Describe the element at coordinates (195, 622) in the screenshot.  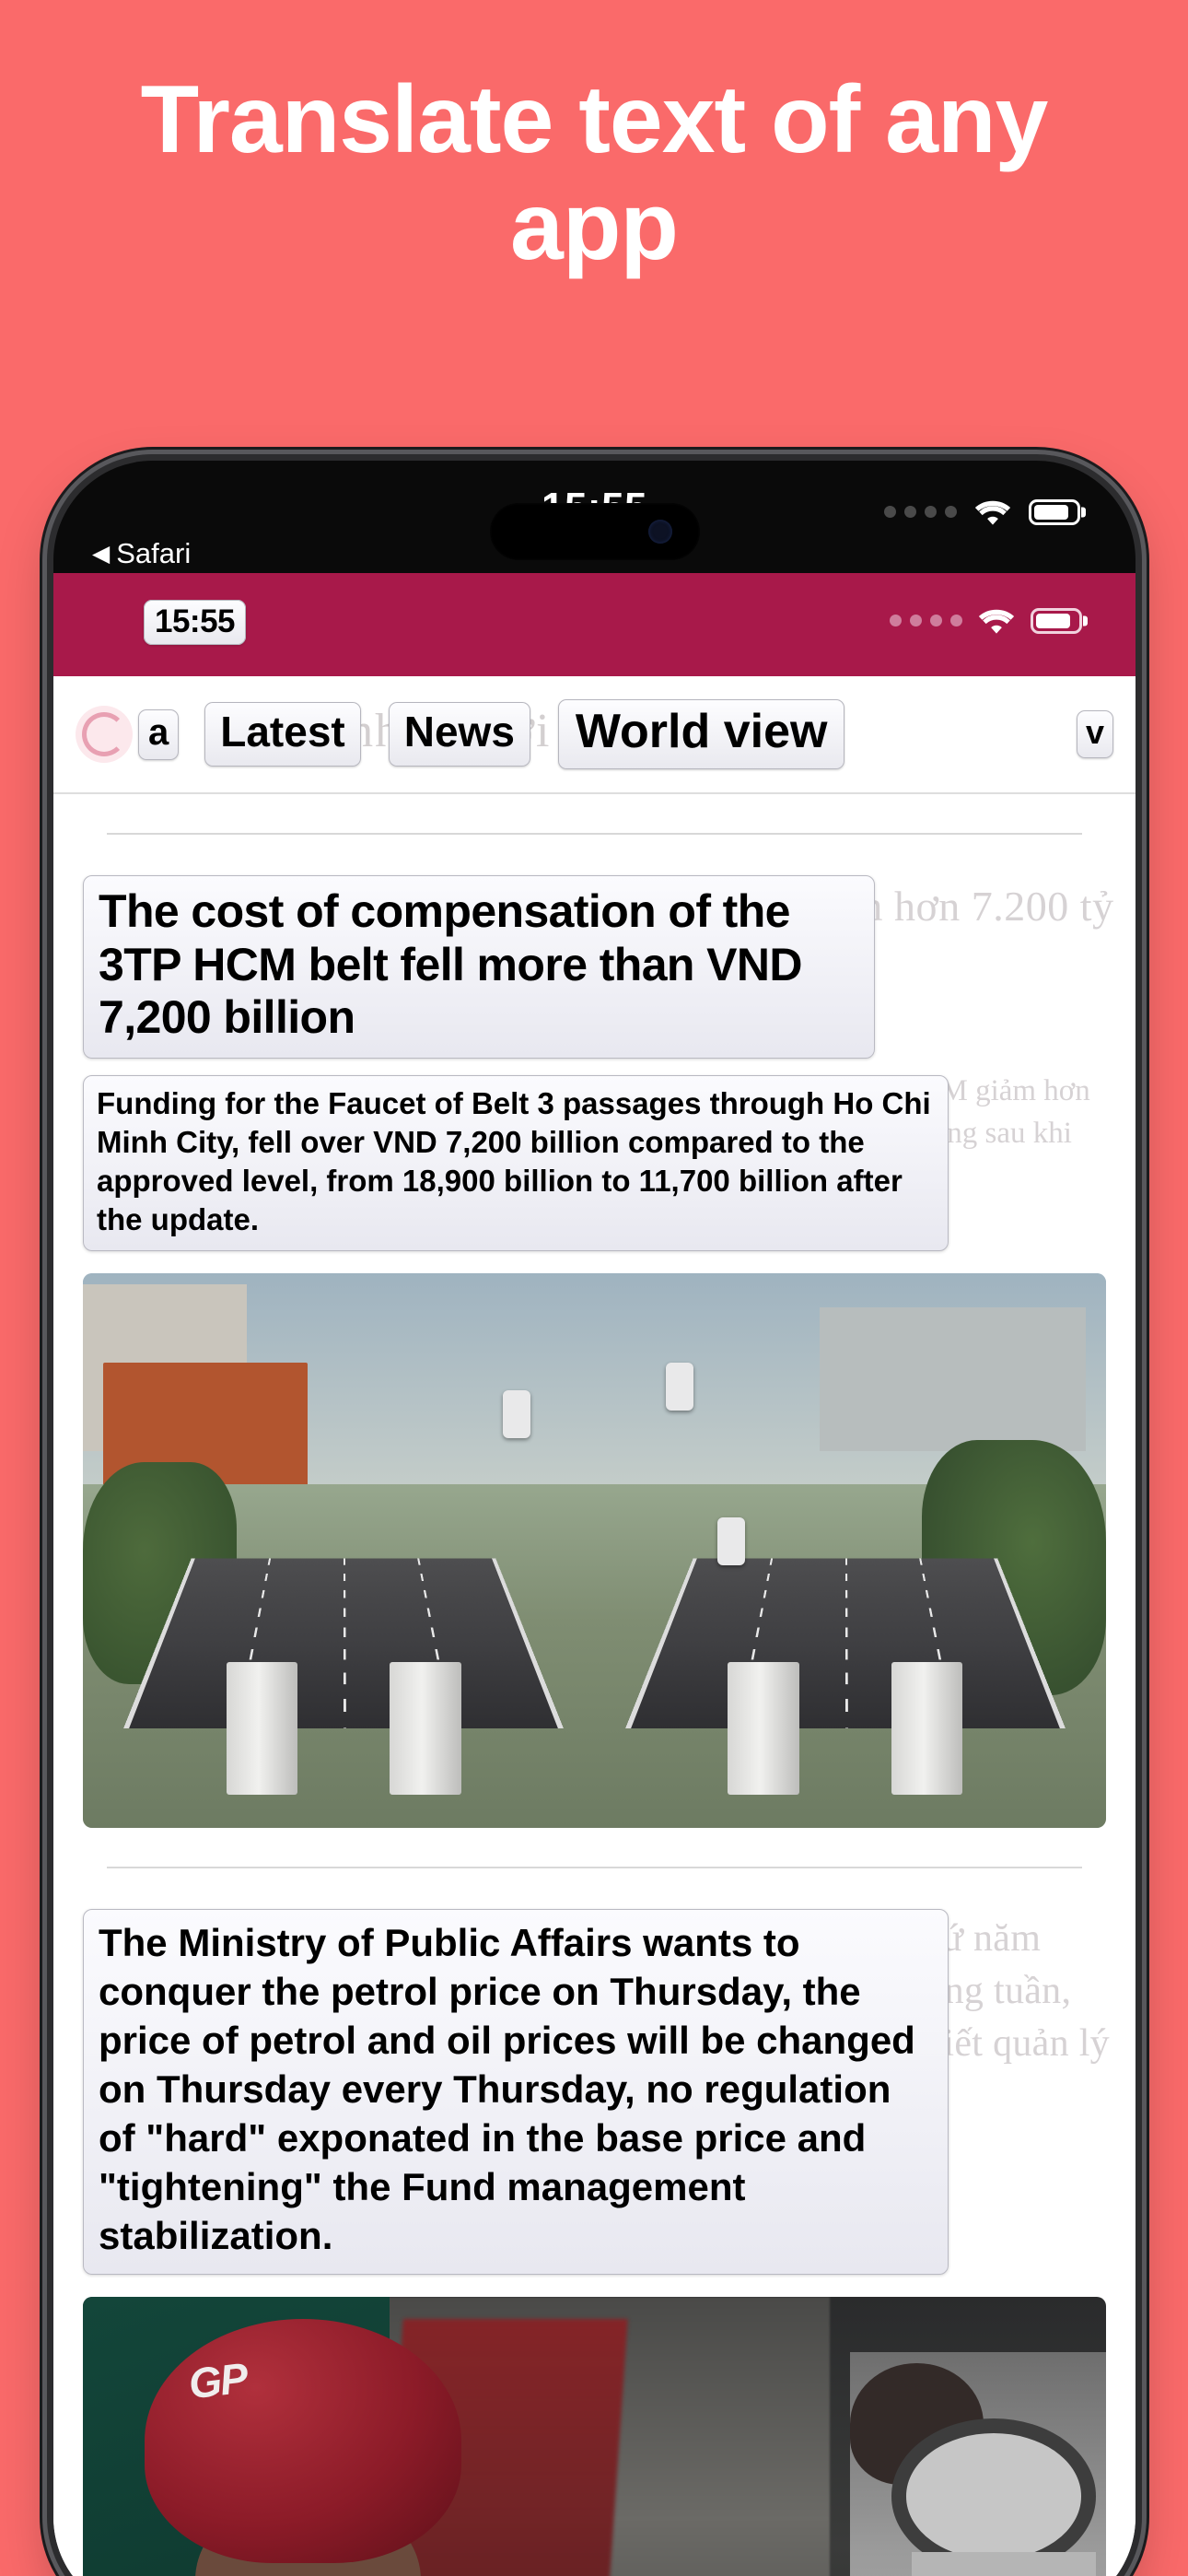
I see `translated-time-overlay: 15:55` at that location.